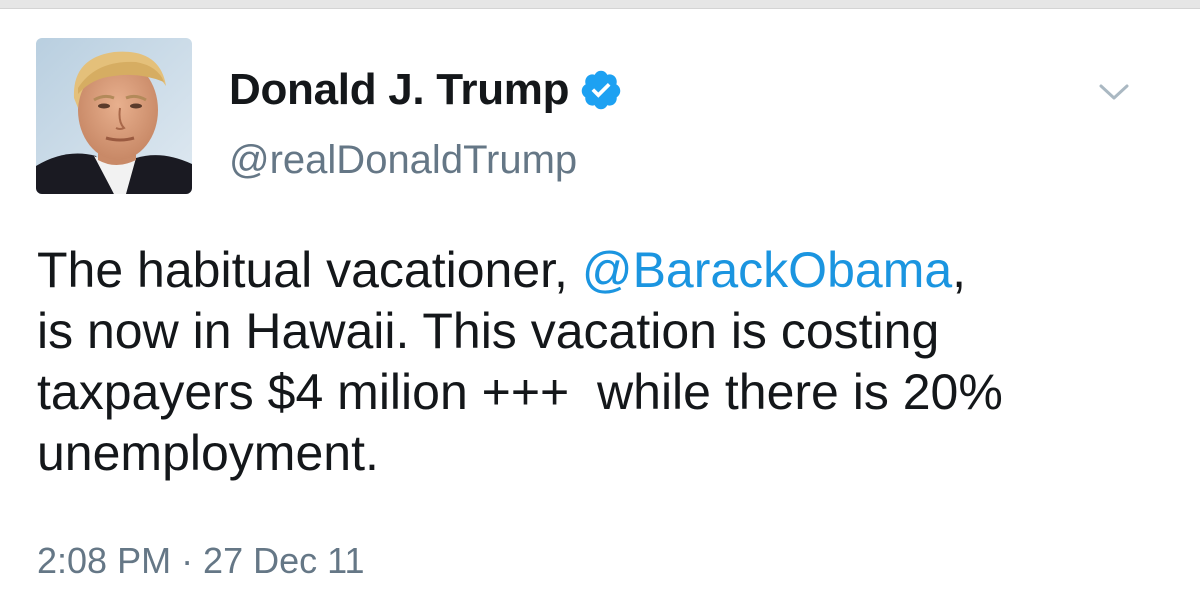 This screenshot has height=613, width=1200. Describe the element at coordinates (208, 453) in the screenshot. I see `tweet-text-line-4: unemployment.` at that location.